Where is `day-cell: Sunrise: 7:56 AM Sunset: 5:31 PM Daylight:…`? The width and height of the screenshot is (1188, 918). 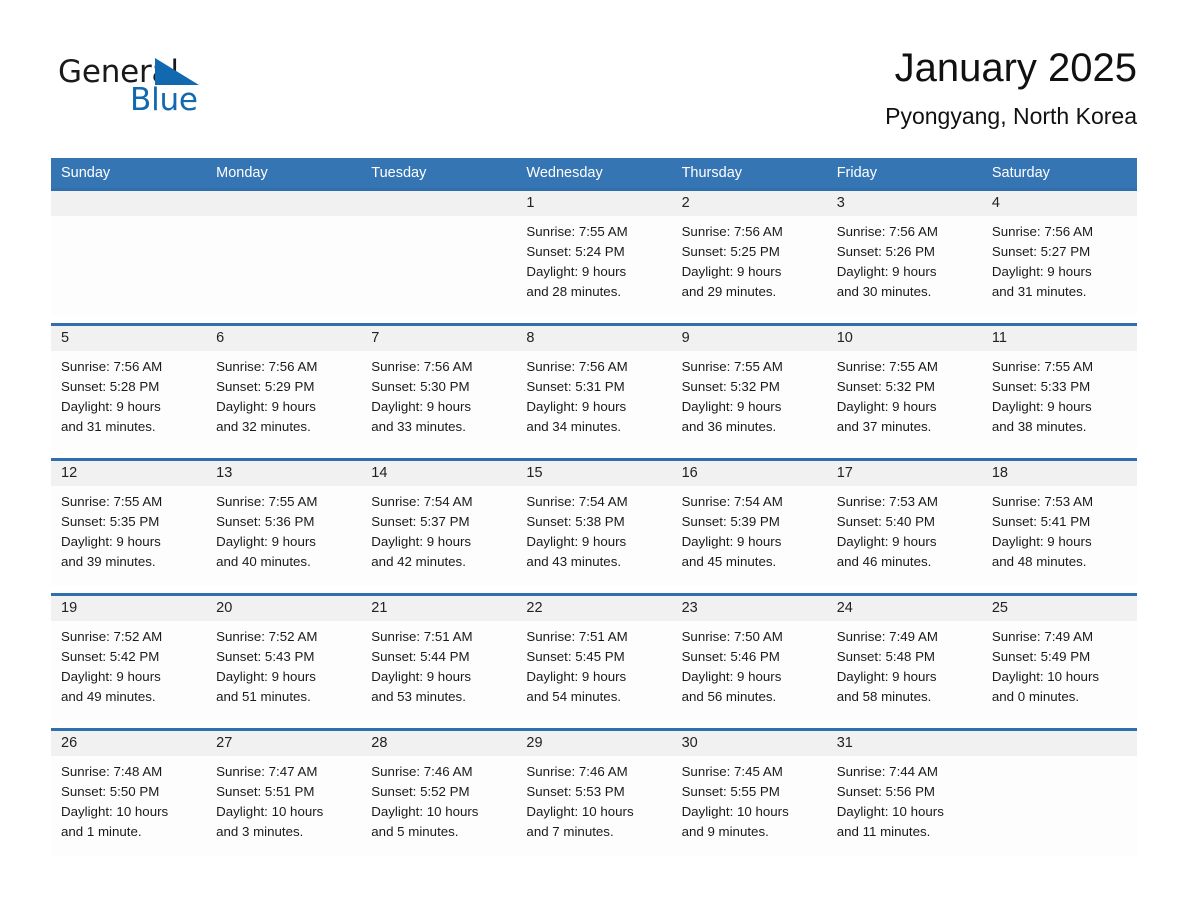
day-cell: Sunrise: 7:56 AM Sunset: 5:31 PM Daylight:… is located at coordinates (593, 401).